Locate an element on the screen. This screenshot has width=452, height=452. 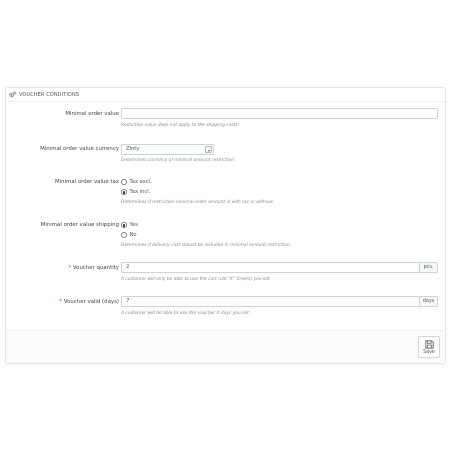
tax-incl-option: Tax incl. is located at coordinates (135, 192).